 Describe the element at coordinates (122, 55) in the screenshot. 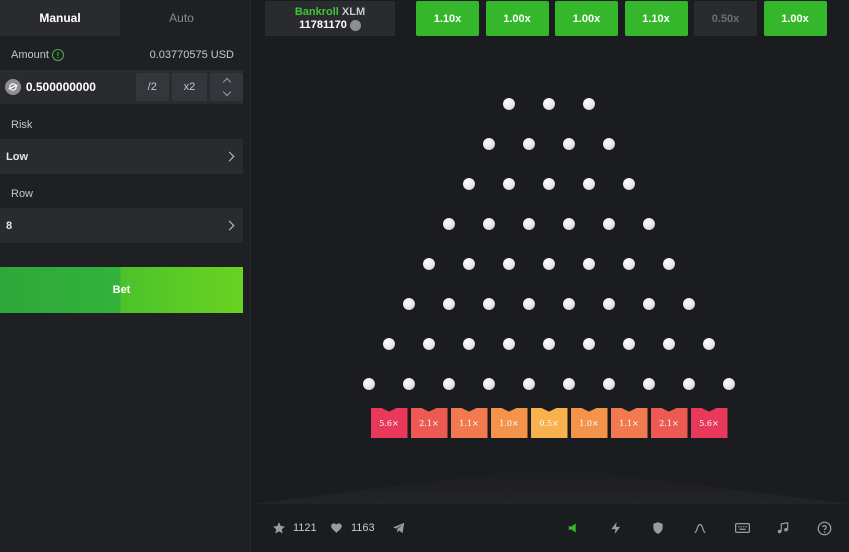

I see `amount-header: Amount ! 0.03770575 USD` at that location.